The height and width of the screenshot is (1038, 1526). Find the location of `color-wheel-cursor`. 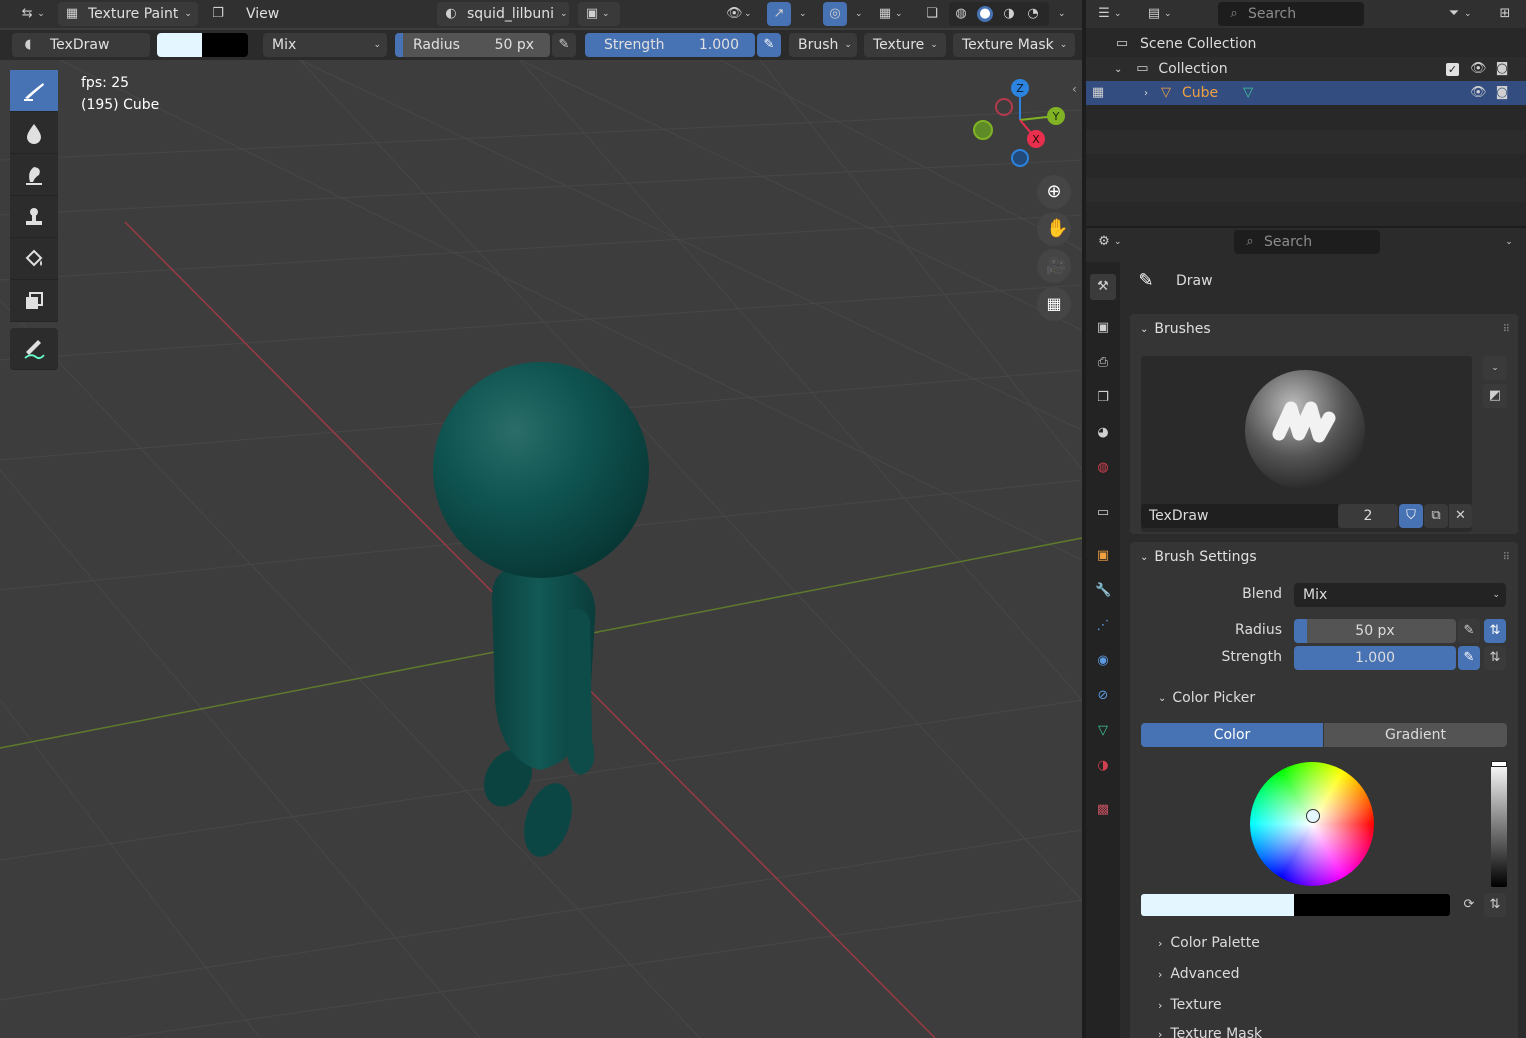

color-wheel-cursor is located at coordinates (1313, 816).